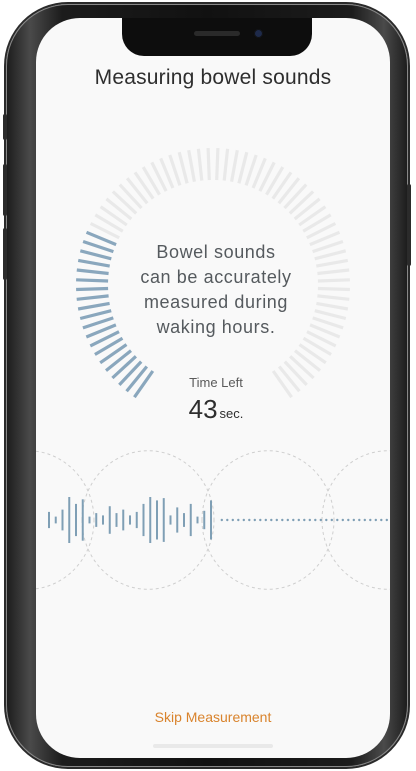  I want to click on phone-power-button, so click(409, 225).